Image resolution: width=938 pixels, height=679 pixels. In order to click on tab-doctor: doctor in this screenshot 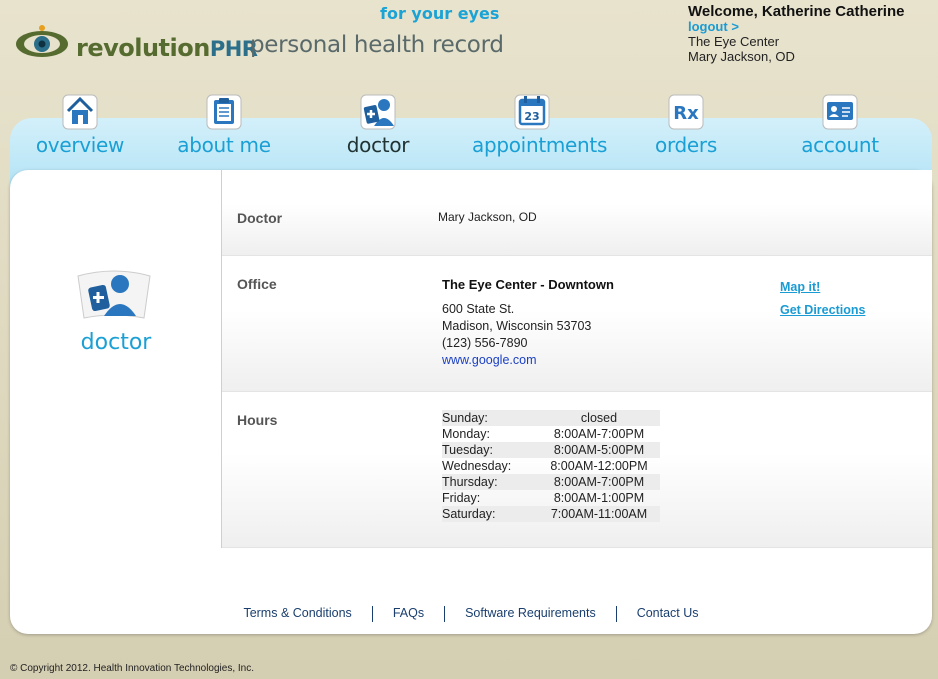, I will do `click(378, 123)`.